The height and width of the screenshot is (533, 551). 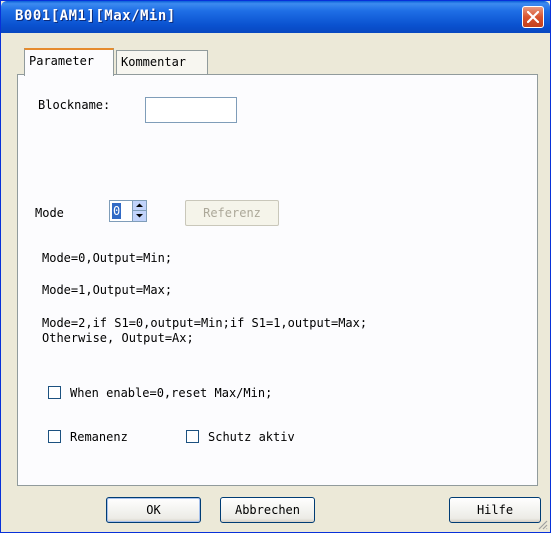 What do you see at coordinates (99, 437) in the screenshot?
I see `remanenz-checkbox-label: Remanenz` at bounding box center [99, 437].